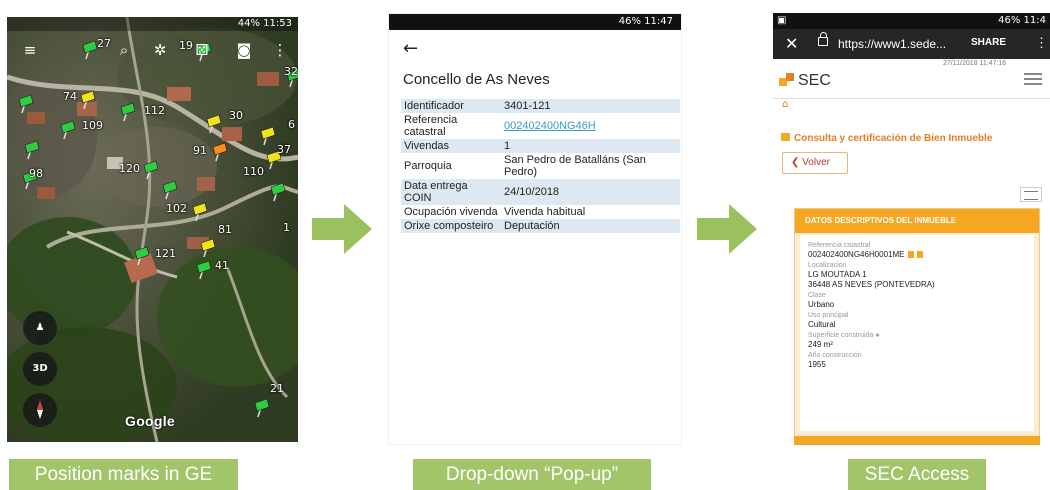 The width and height of the screenshot is (1050, 490). Describe the element at coordinates (202, 50) in the screenshot. I see `dice-icon: ⚄` at that location.